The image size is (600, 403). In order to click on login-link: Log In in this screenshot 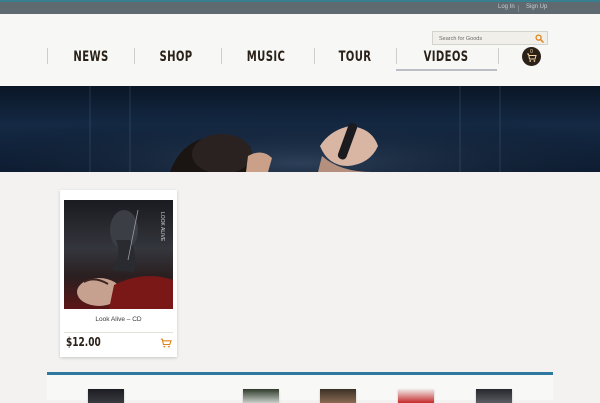, I will do `click(506, 7)`.